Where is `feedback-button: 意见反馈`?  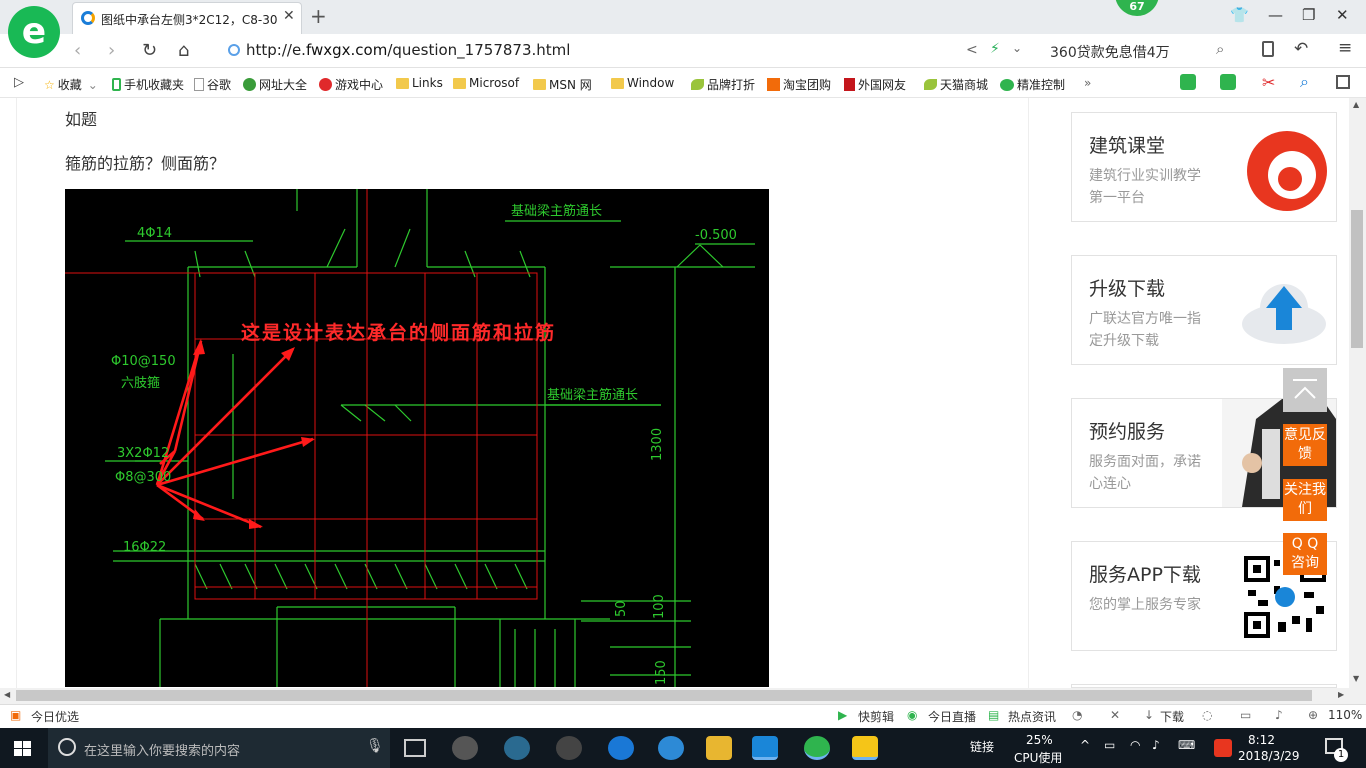 feedback-button: 意见反馈 is located at coordinates (1305, 445).